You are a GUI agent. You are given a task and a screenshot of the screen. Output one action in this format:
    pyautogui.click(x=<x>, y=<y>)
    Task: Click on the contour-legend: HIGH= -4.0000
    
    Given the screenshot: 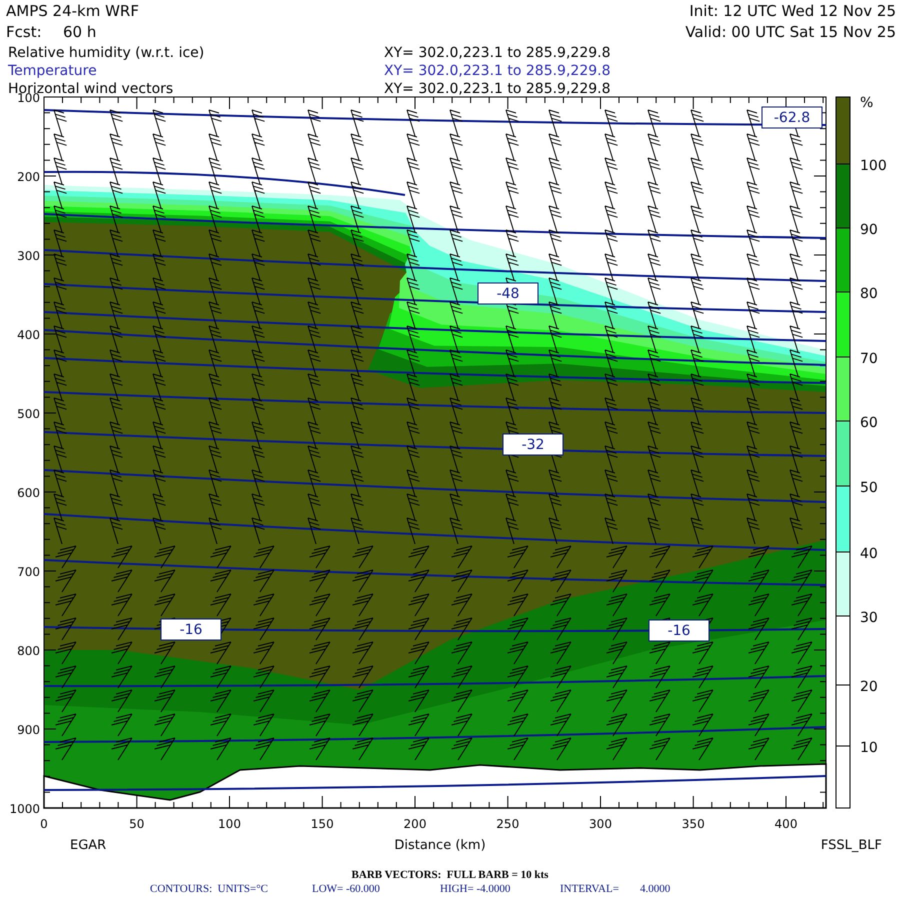 What is the action you would take?
    pyautogui.click(x=475, y=889)
    